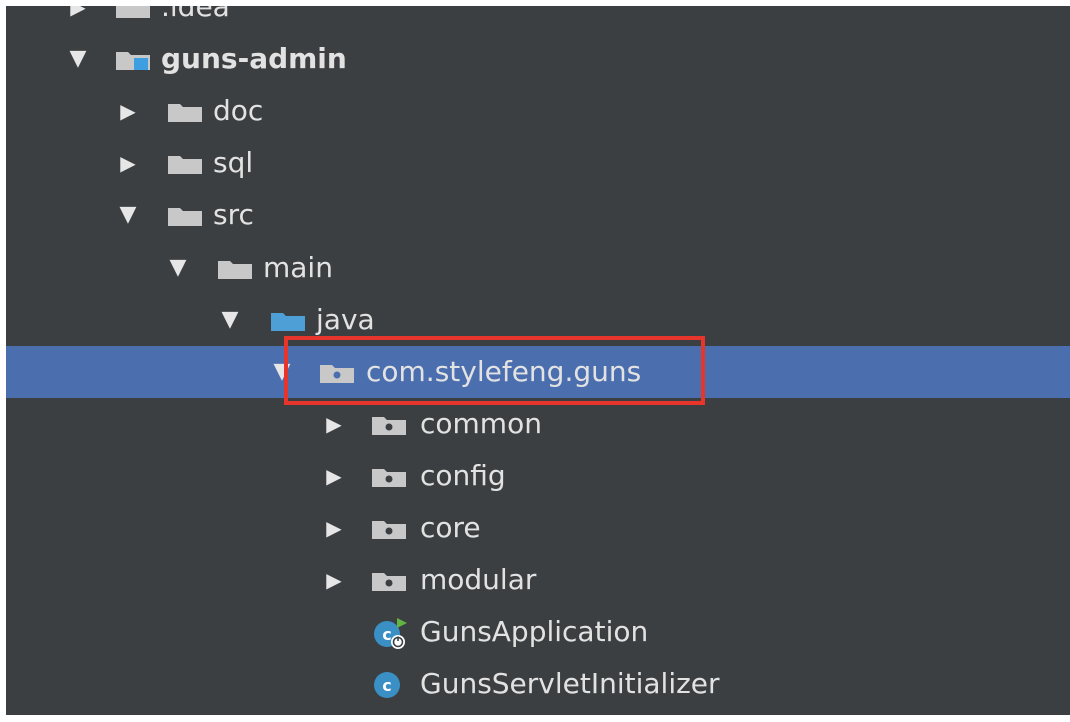  Describe the element at coordinates (298, 267) in the screenshot. I see `tree-row-label: main` at that location.